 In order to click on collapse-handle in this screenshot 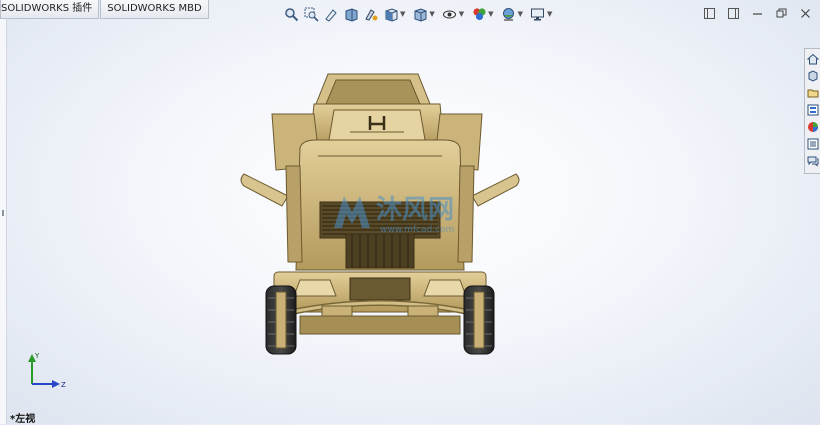, I will do `click(3, 213)`.